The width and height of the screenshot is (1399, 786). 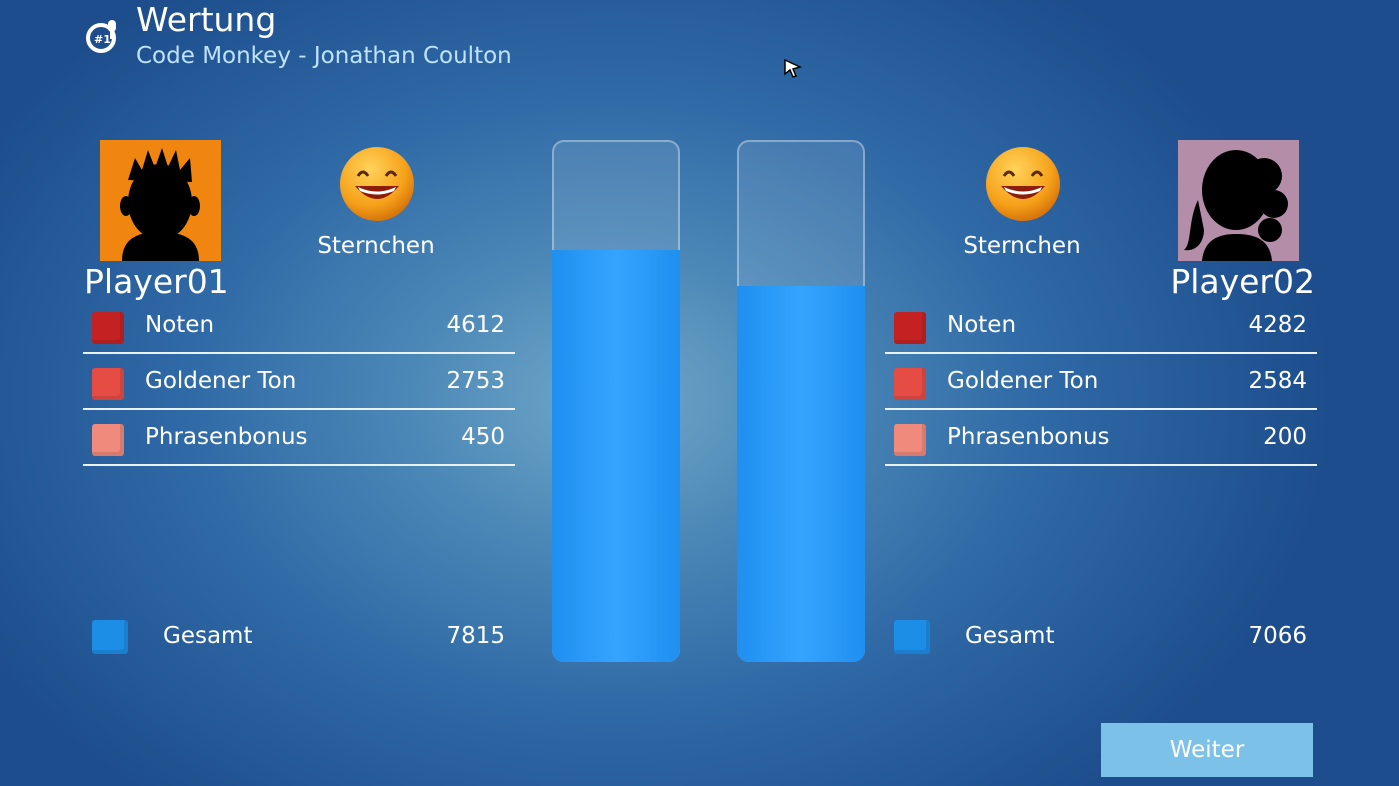 What do you see at coordinates (475, 325) in the screenshot?
I see `score-value: 4612` at bounding box center [475, 325].